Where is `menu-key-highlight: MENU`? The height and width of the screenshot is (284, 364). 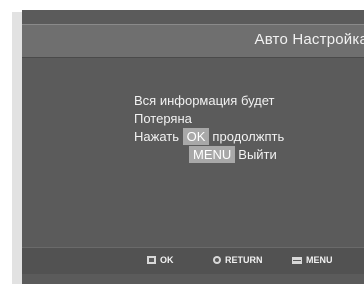 menu-key-highlight: MENU is located at coordinates (212, 154).